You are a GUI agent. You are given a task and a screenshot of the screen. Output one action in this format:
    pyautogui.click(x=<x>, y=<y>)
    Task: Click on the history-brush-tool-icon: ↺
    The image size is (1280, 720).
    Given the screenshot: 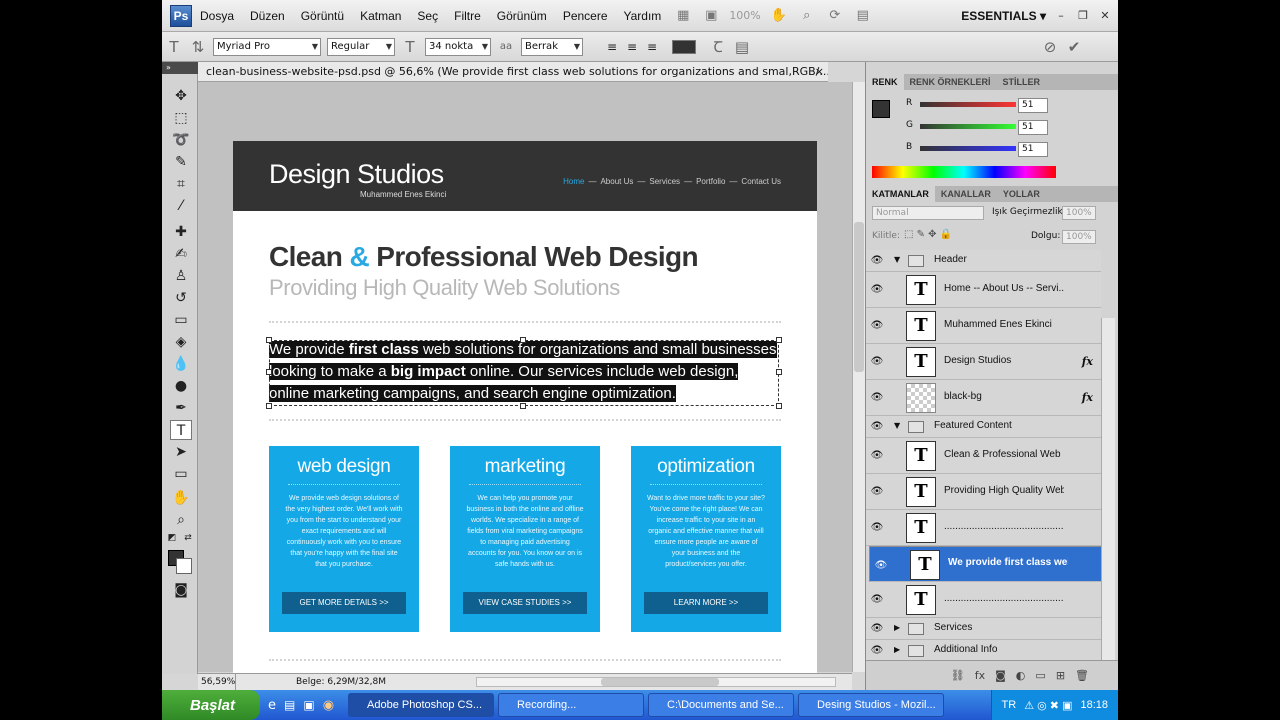 What is the action you would take?
    pyautogui.click(x=181, y=298)
    